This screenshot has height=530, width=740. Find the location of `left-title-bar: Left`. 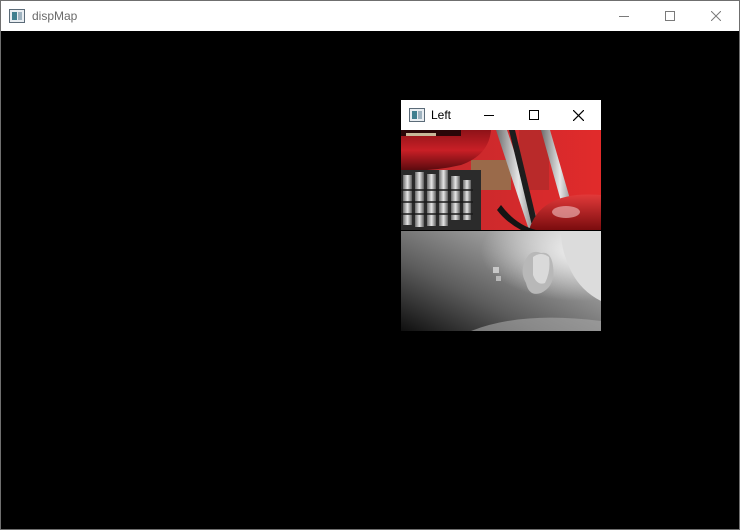

left-title-bar: Left is located at coordinates (501, 115).